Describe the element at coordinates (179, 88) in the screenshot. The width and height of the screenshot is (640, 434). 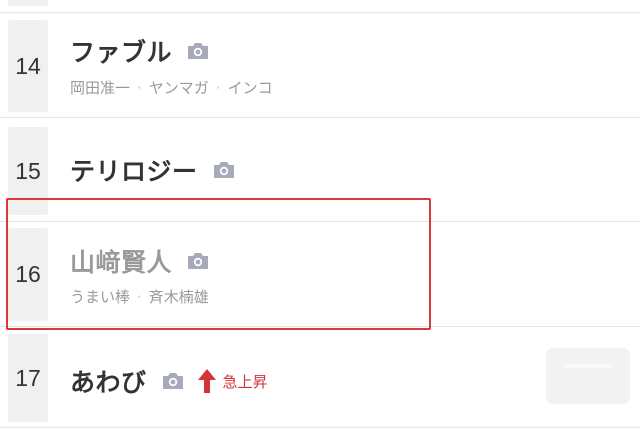
I see `keyword: ヤンマガ` at that location.